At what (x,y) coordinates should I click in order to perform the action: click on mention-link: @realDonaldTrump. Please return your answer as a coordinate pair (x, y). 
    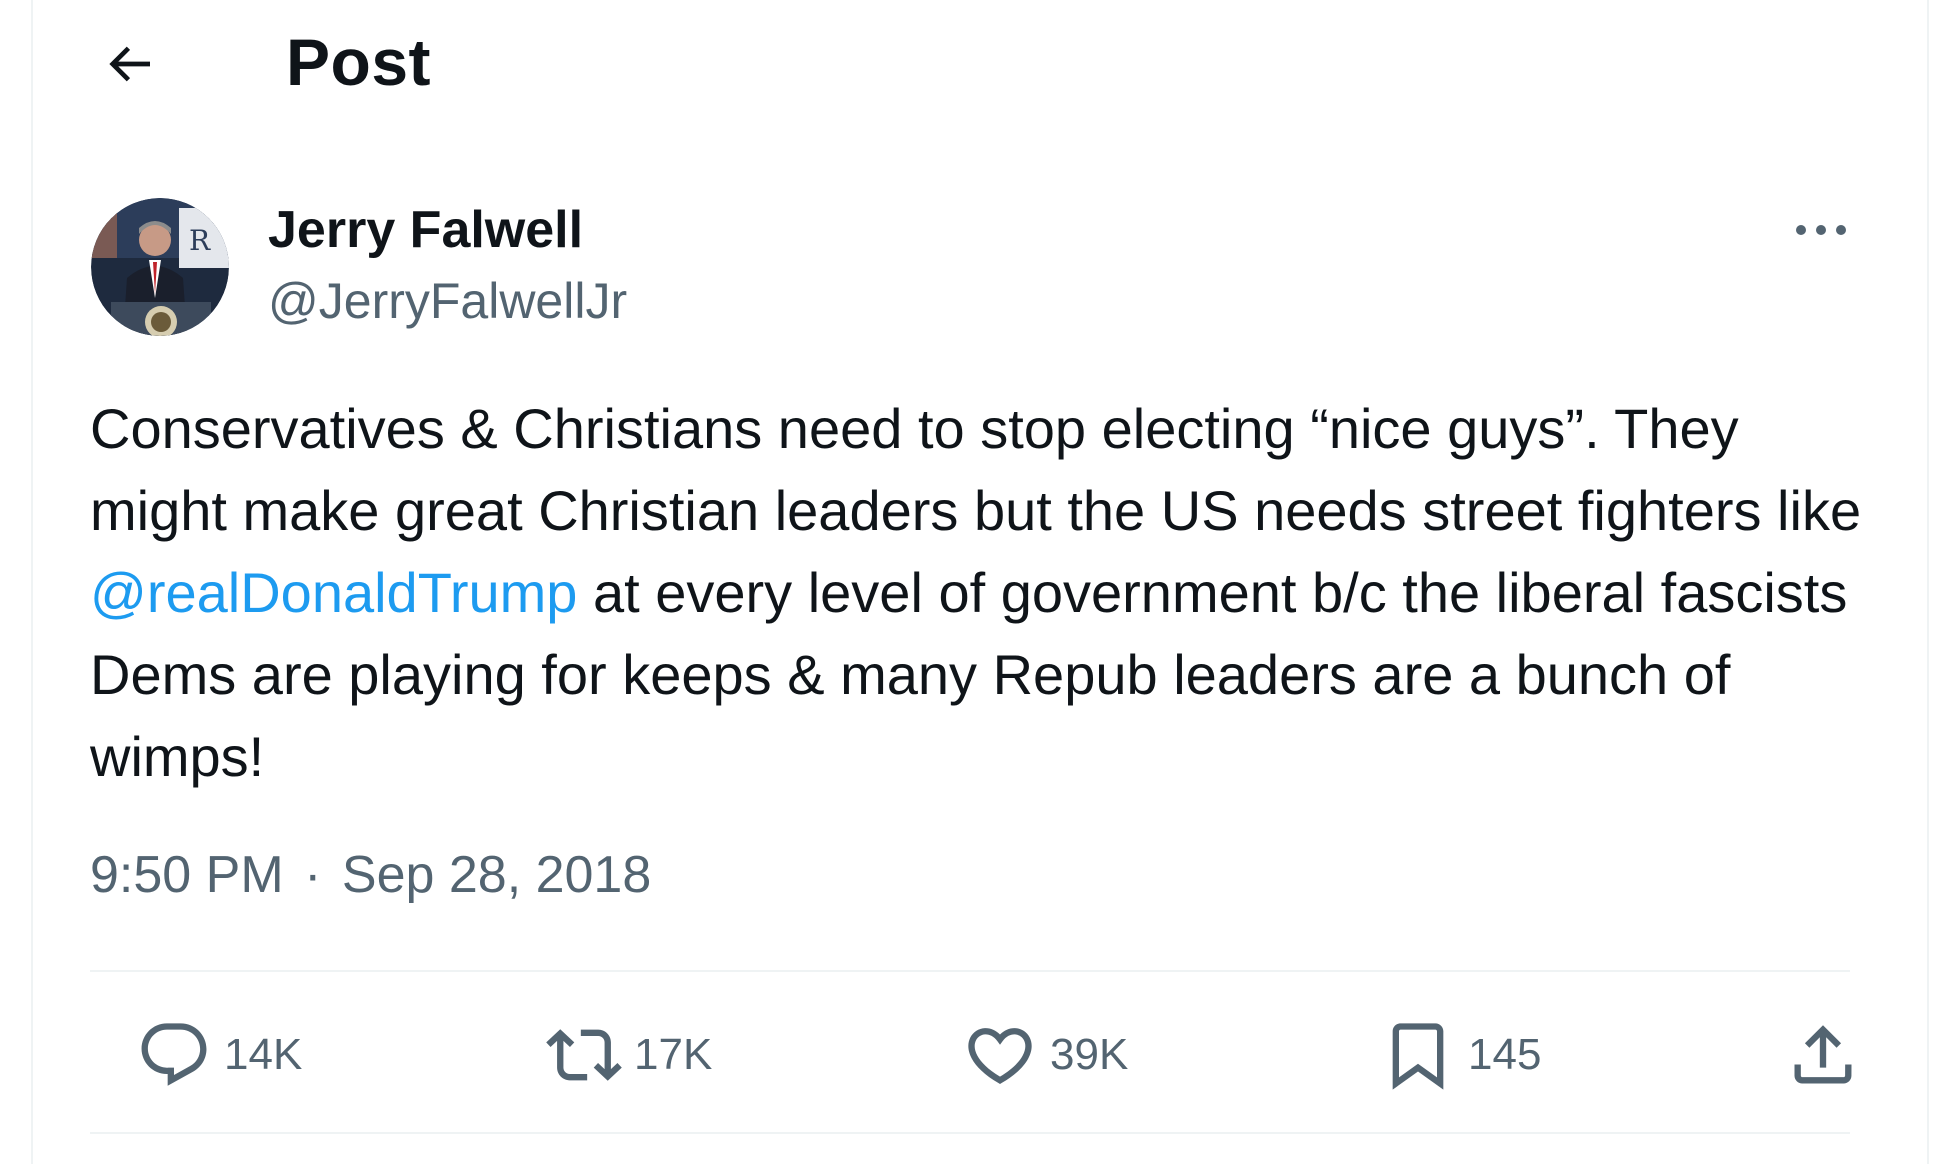
    Looking at the image, I should click on (333, 592).